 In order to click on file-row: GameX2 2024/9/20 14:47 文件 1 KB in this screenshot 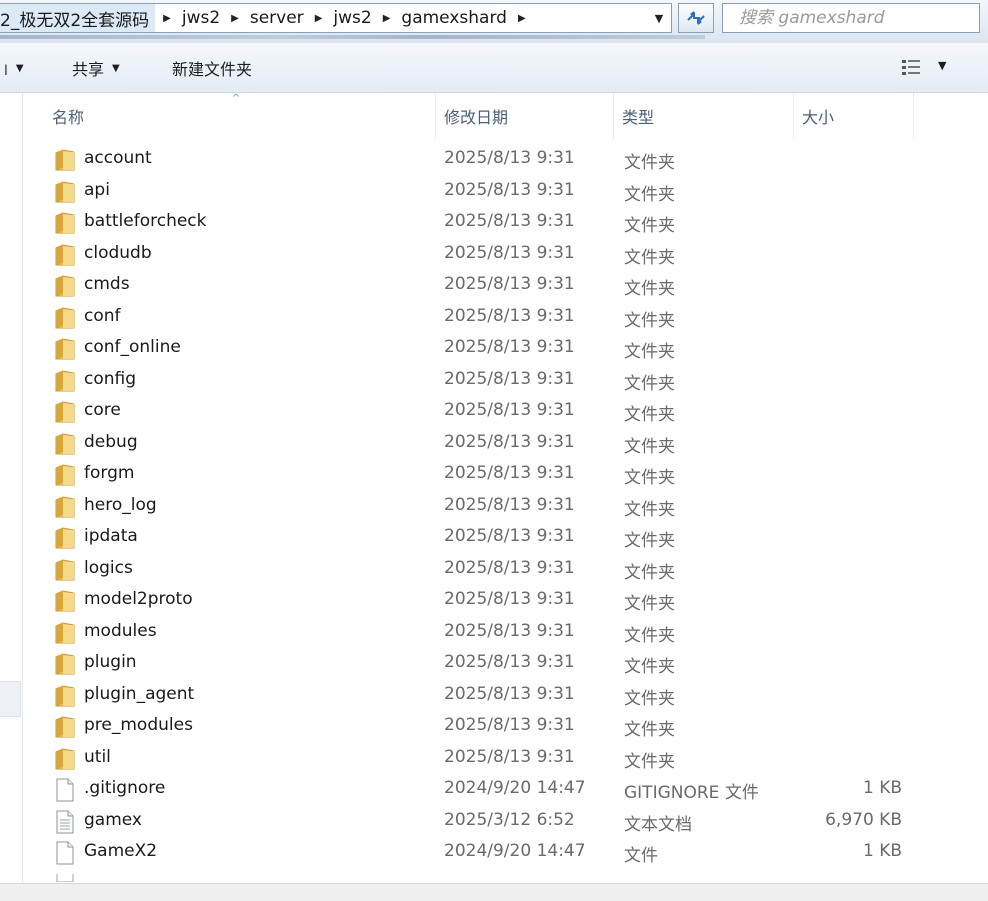, I will do `click(492, 852)`.